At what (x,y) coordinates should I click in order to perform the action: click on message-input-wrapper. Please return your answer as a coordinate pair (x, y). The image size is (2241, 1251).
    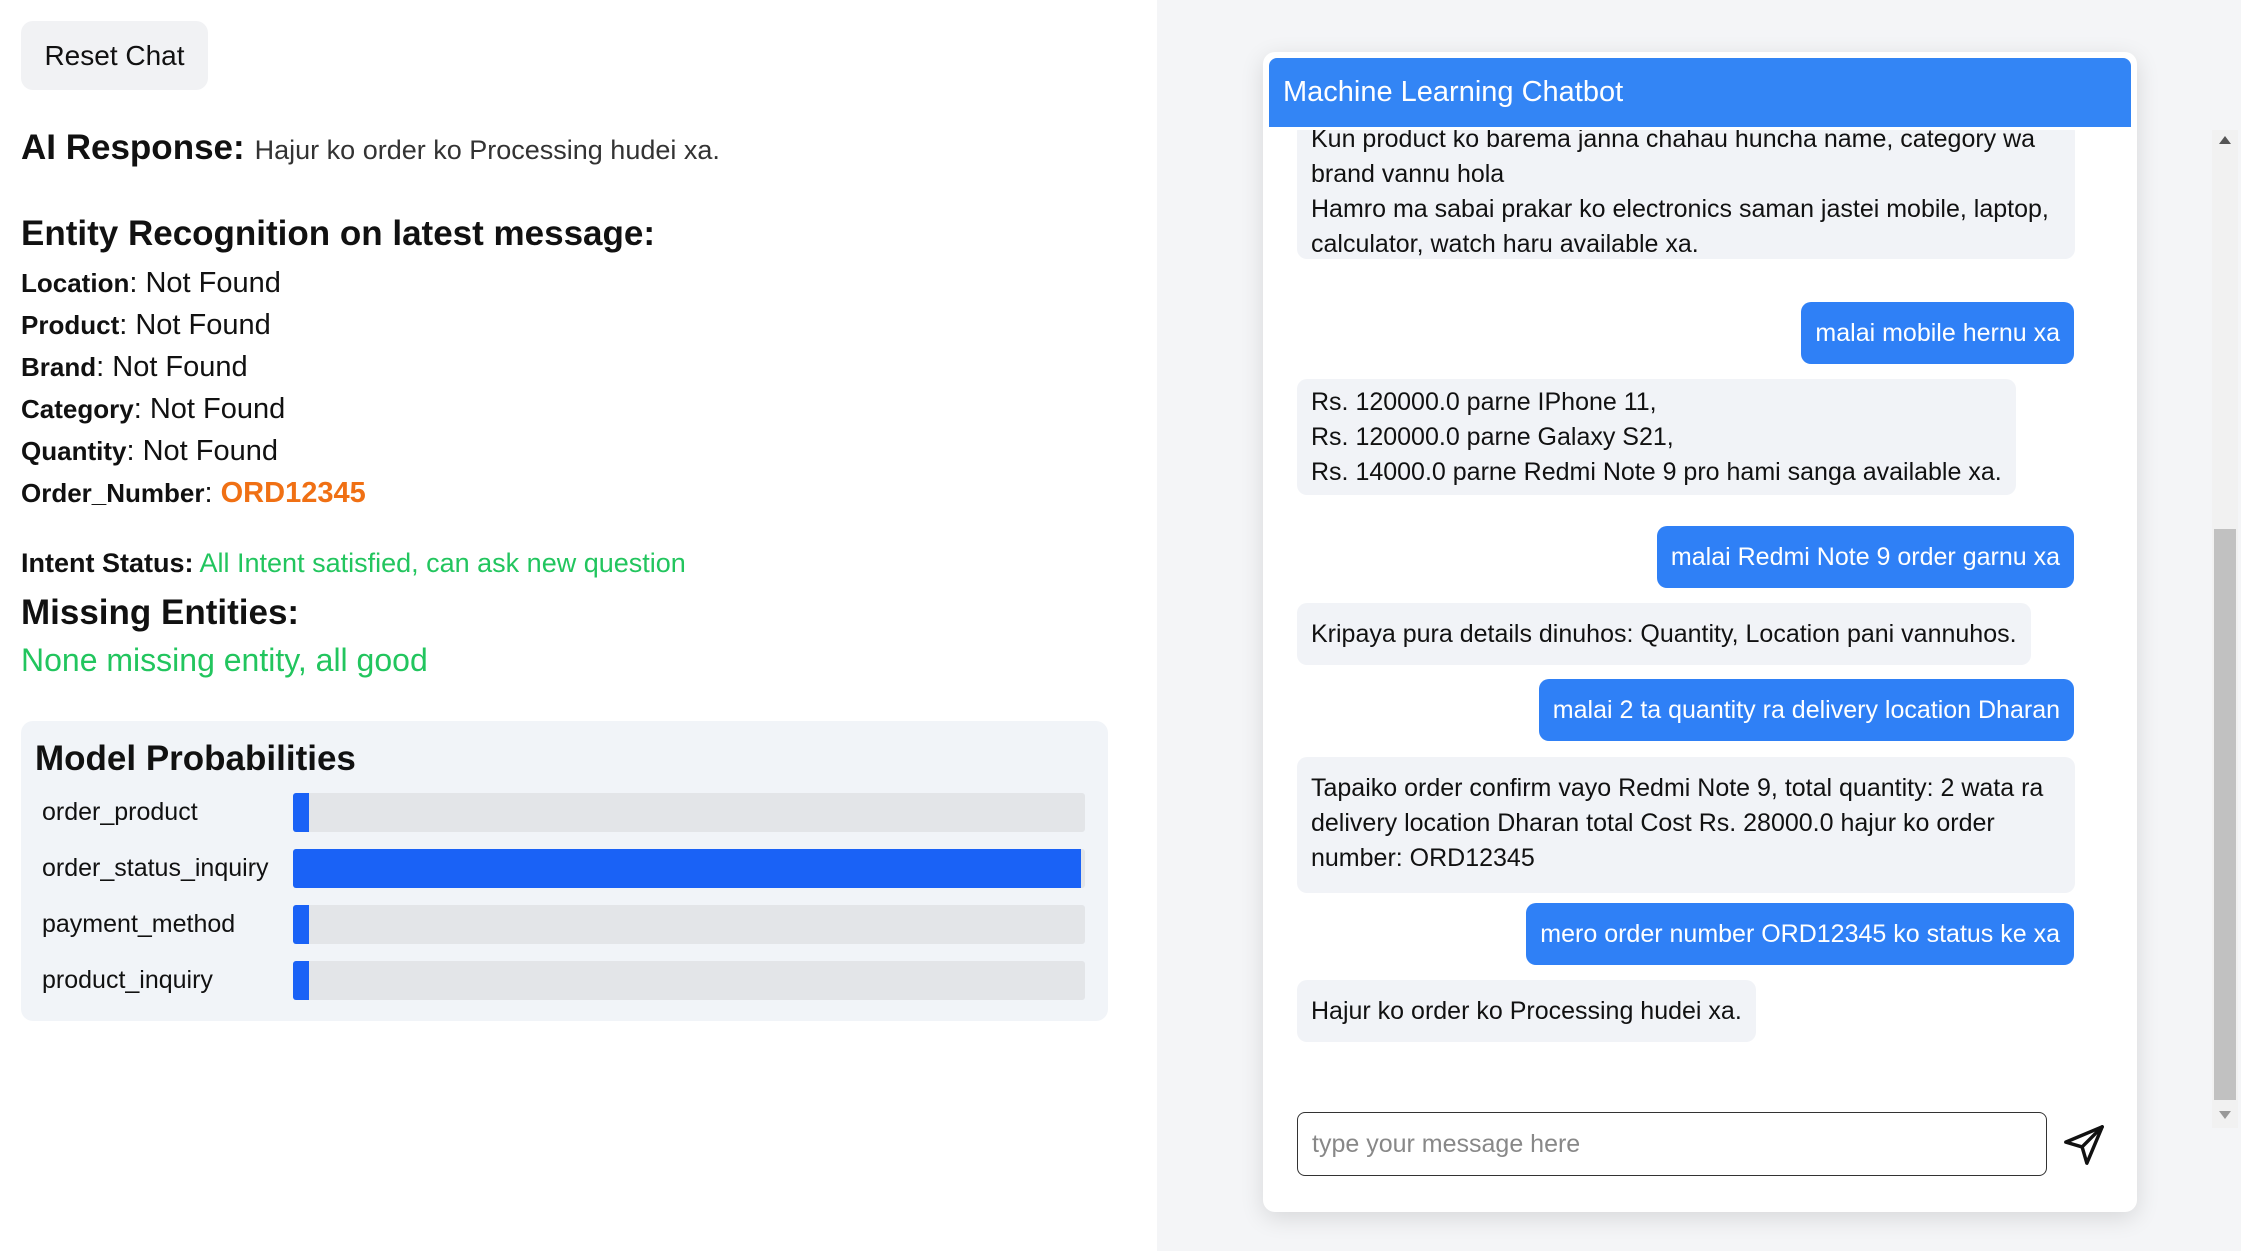
    Looking at the image, I should click on (1672, 1144).